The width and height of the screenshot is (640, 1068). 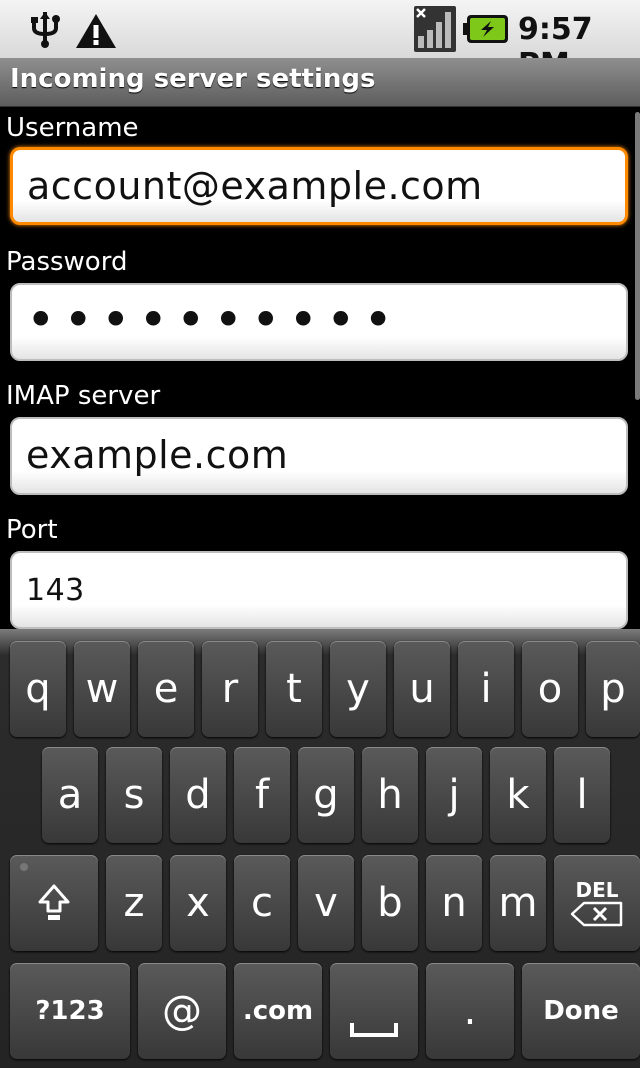 What do you see at coordinates (96, 31) in the screenshot?
I see `warning-icon` at bounding box center [96, 31].